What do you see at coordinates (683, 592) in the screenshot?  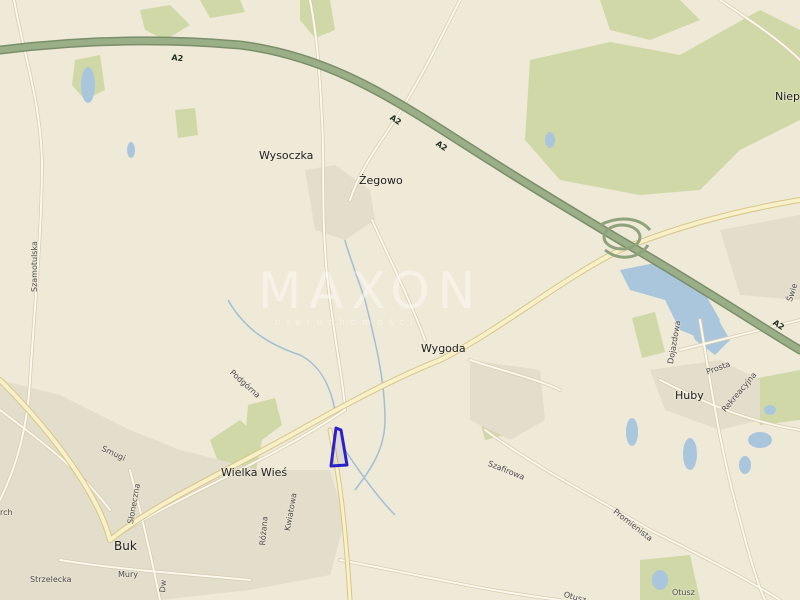 I see `street-label-otusz: Otusz` at bounding box center [683, 592].